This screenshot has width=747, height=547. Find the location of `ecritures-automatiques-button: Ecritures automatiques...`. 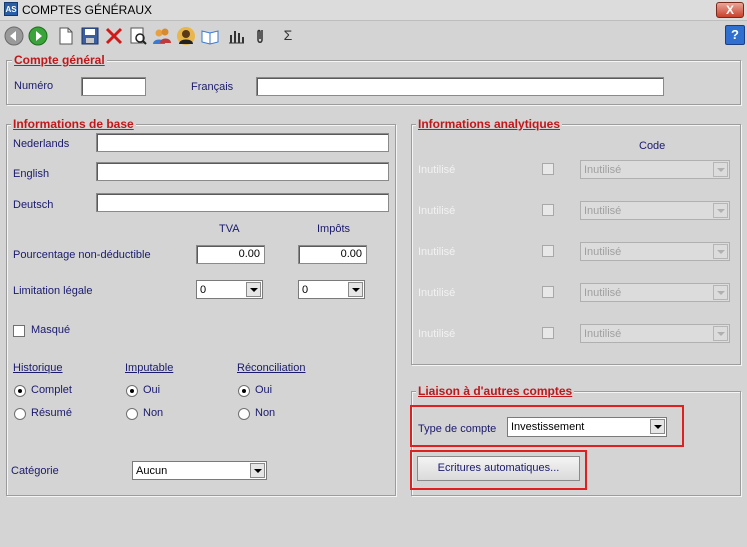

ecritures-automatiques-button: Ecritures automatiques... is located at coordinates (498, 468).